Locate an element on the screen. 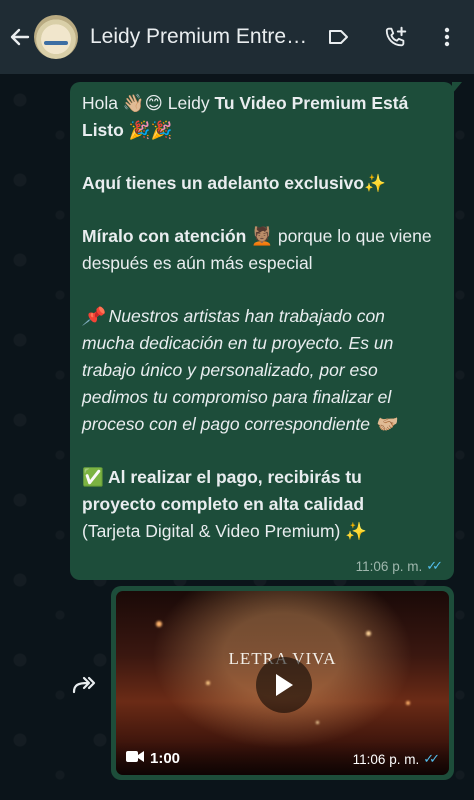 This screenshot has height=800, width=474. video-meta: 11:06 p. m. ✓✓ is located at coordinates (396, 759).